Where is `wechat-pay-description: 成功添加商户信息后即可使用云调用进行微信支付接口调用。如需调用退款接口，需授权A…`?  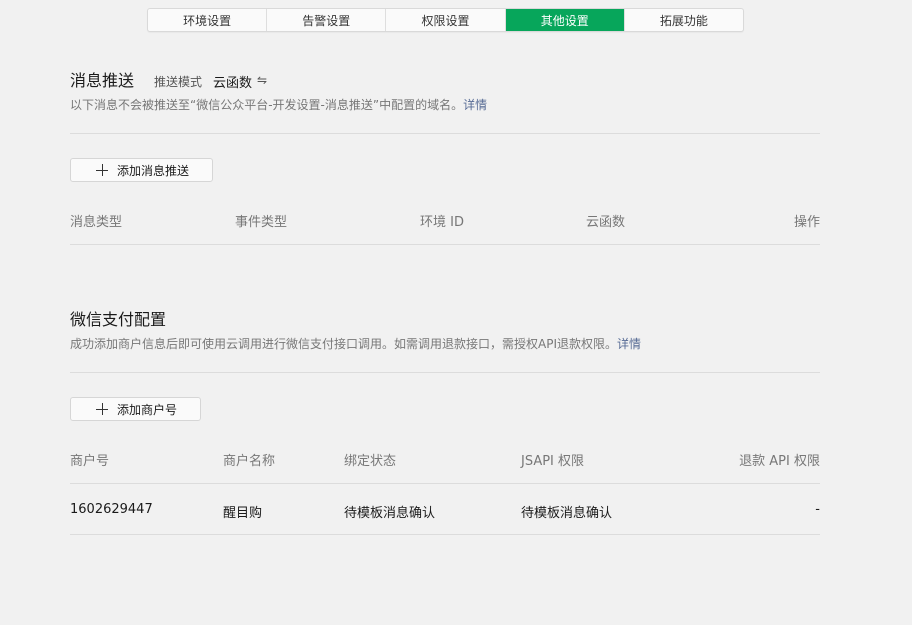
wechat-pay-description: 成功添加商户信息后即可使用云调用进行微信支付接口调用。如需调用退款接口，需授权A… is located at coordinates (355, 343).